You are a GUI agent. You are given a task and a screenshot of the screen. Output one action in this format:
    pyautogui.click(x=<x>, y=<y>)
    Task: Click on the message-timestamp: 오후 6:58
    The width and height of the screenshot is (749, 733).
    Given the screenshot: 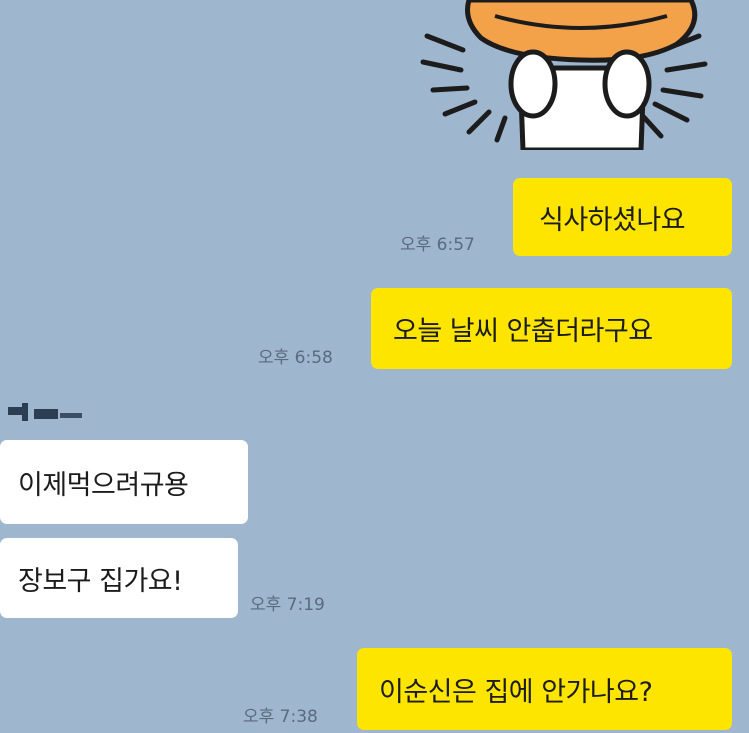 What is the action you would take?
    pyautogui.click(x=295, y=358)
    